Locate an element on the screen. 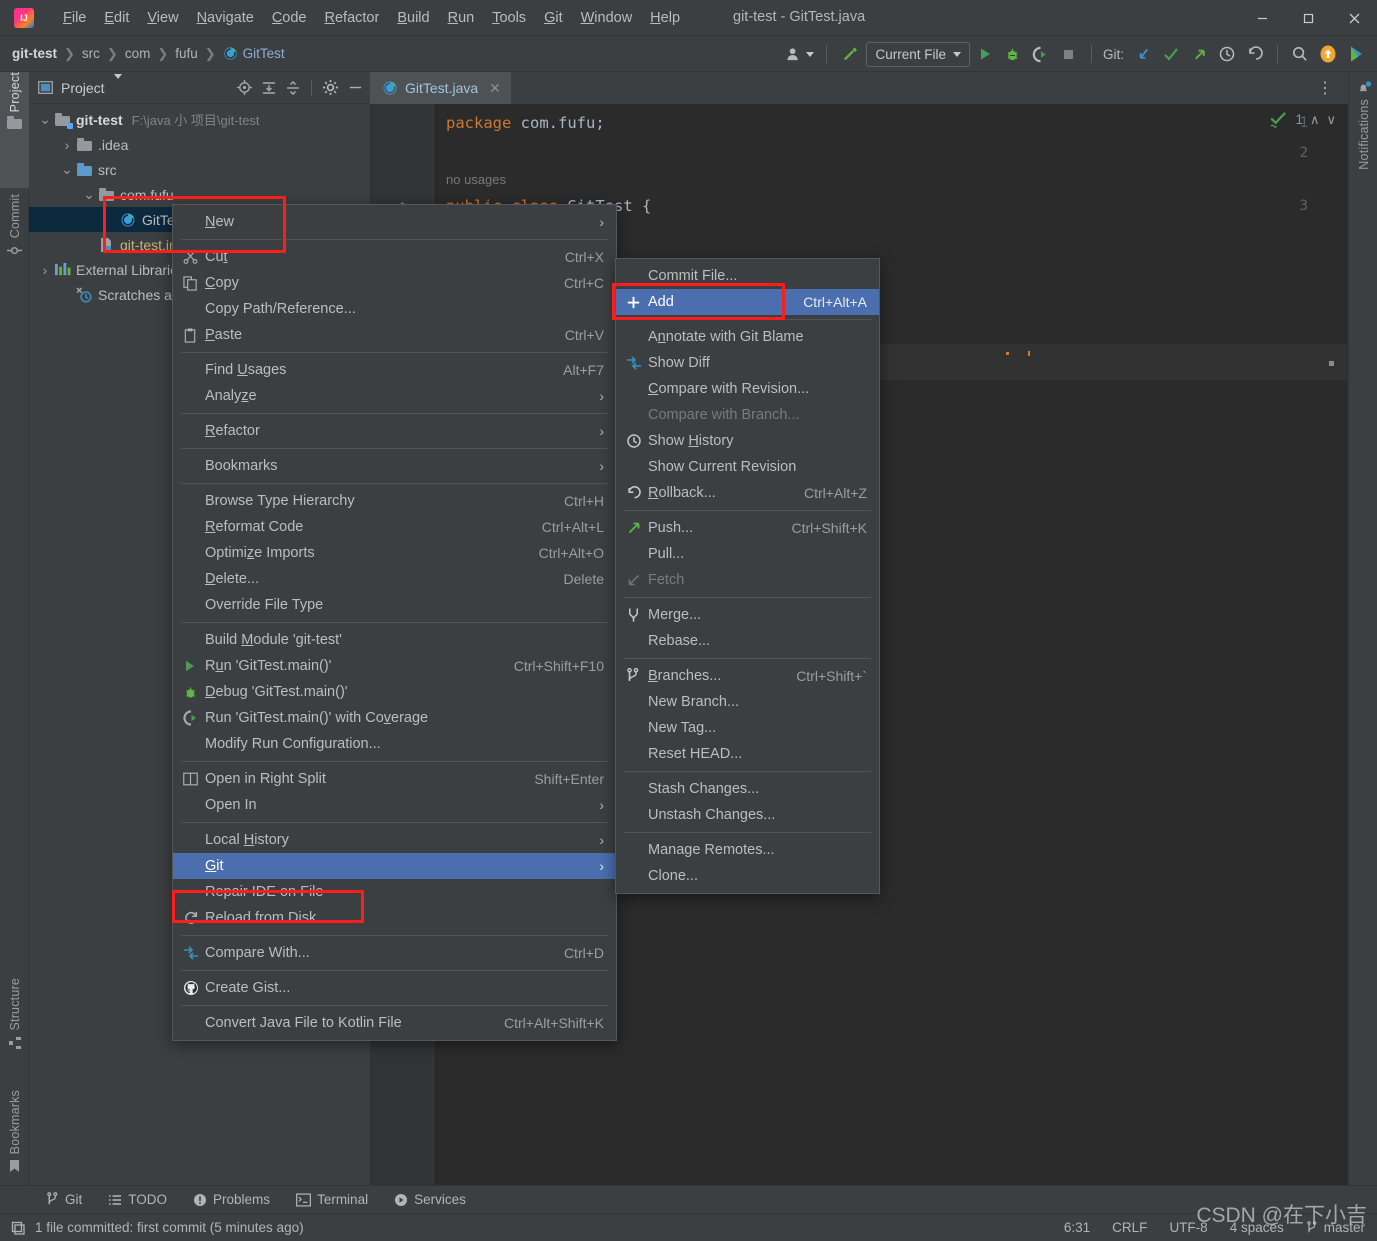  close-button is located at coordinates (1354, 18).